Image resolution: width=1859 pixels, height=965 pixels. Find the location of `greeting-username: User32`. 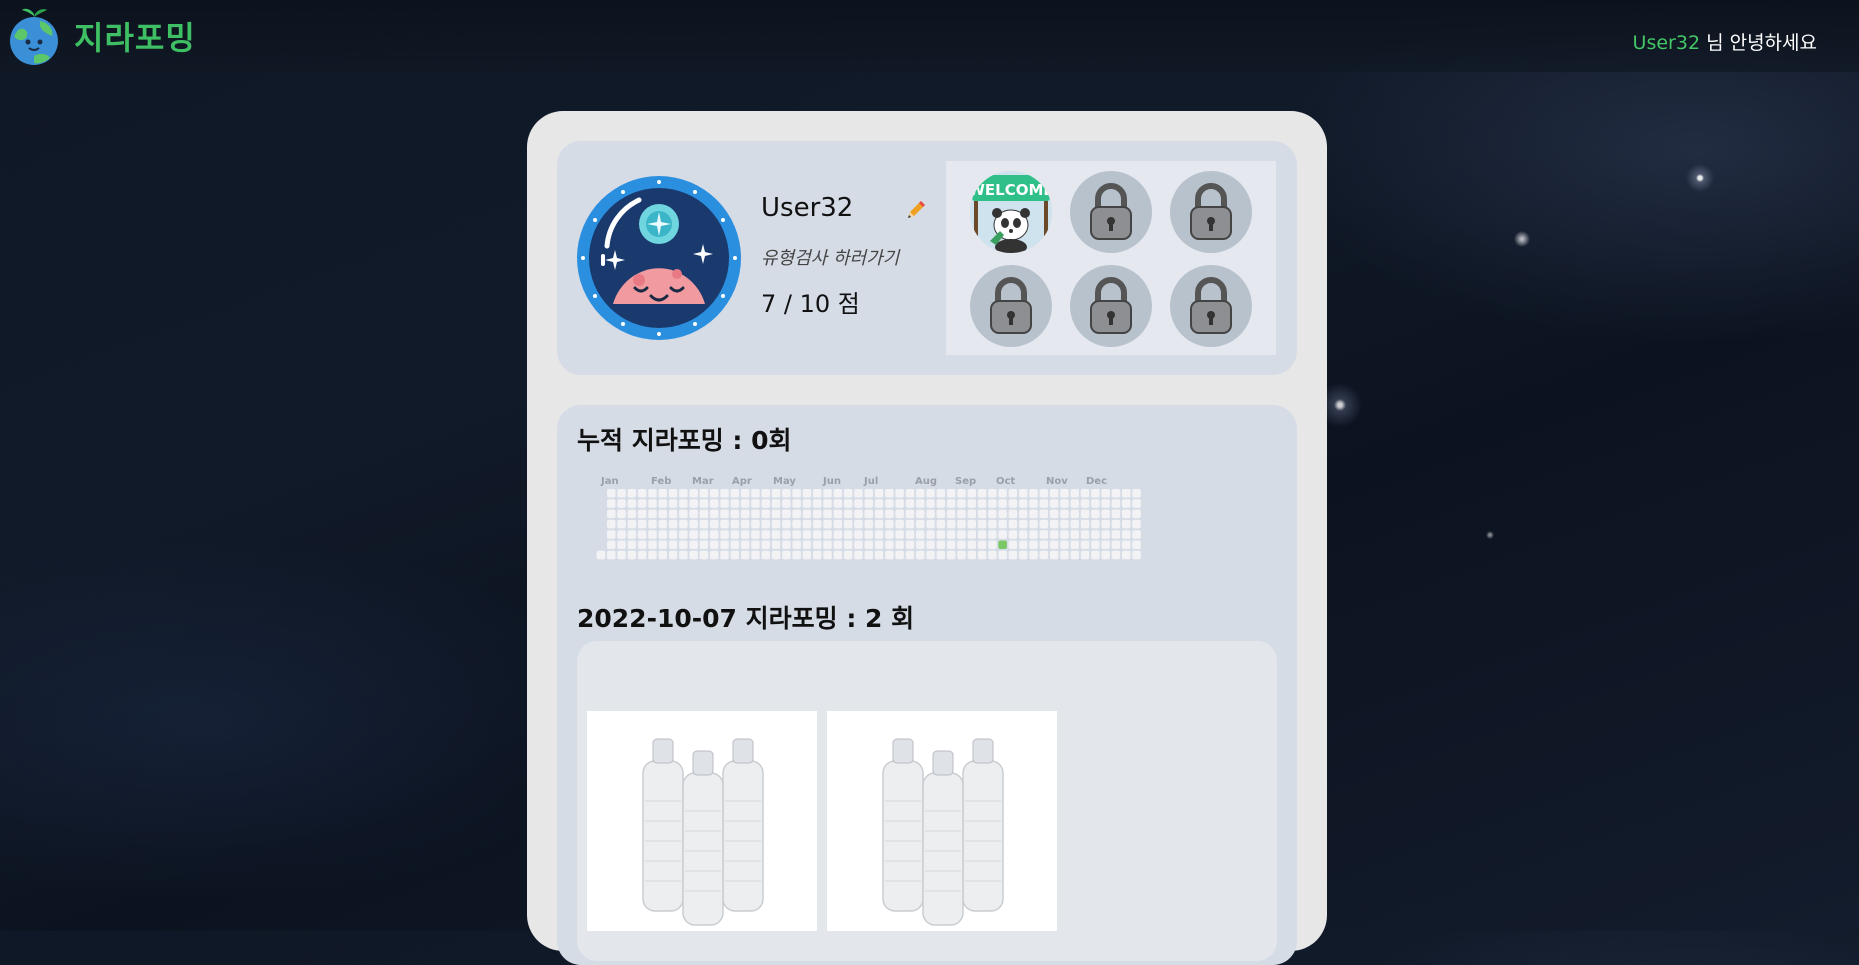

greeting-username: User32 is located at coordinates (1666, 43).